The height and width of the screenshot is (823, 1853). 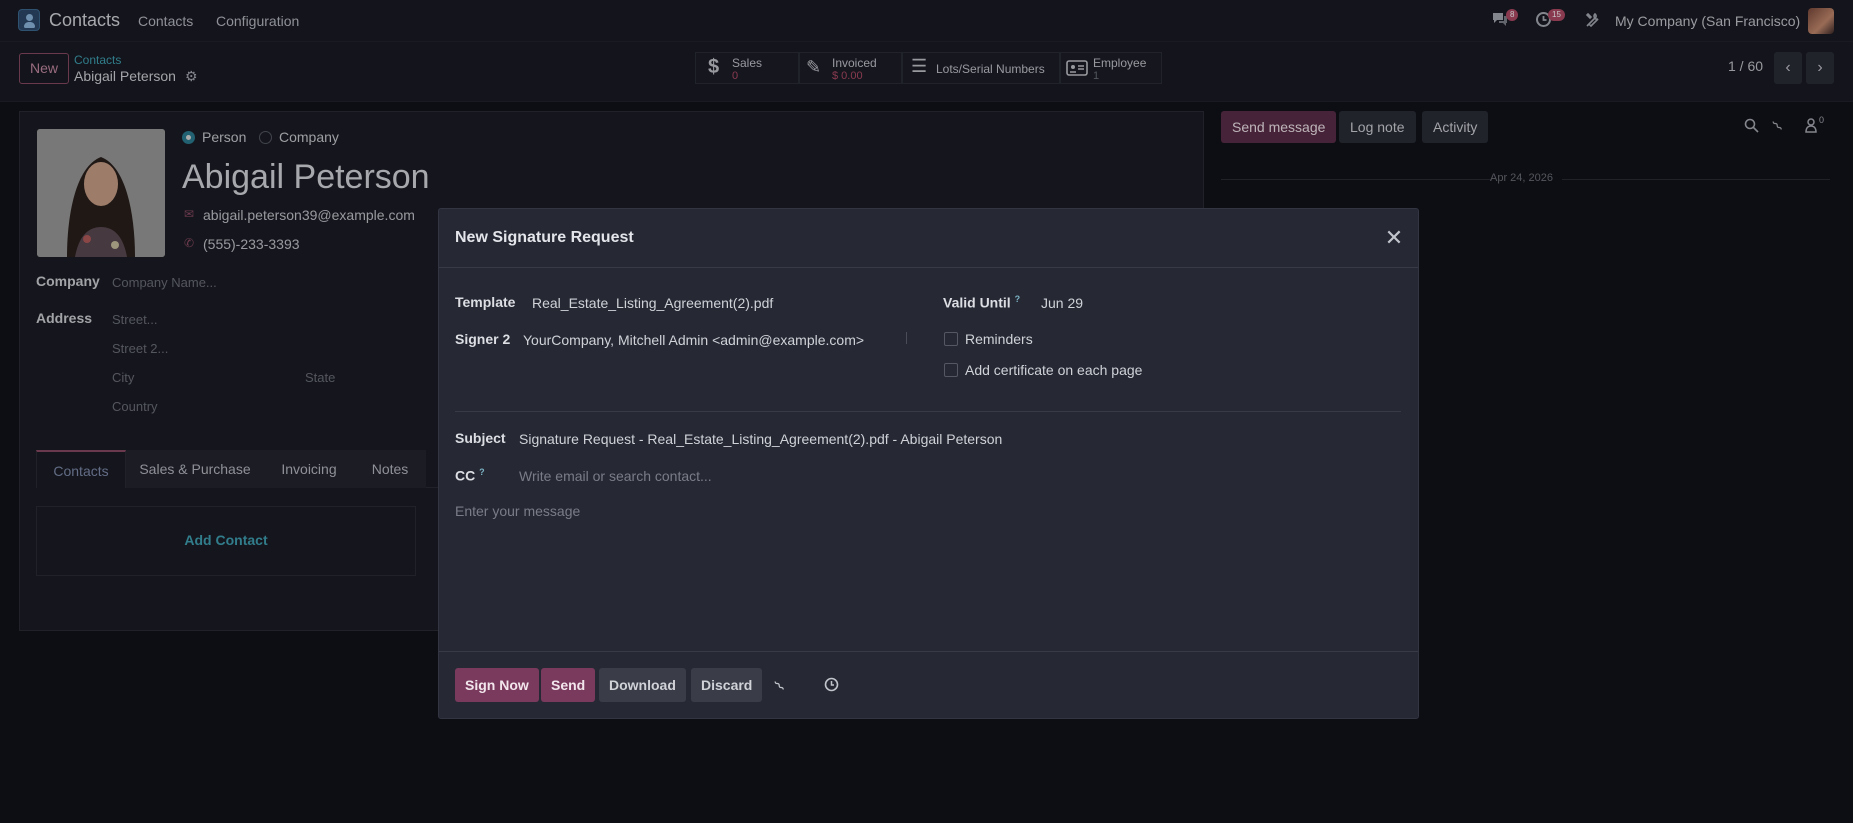 I want to click on certificate-checkbox, so click(x=951, y=370).